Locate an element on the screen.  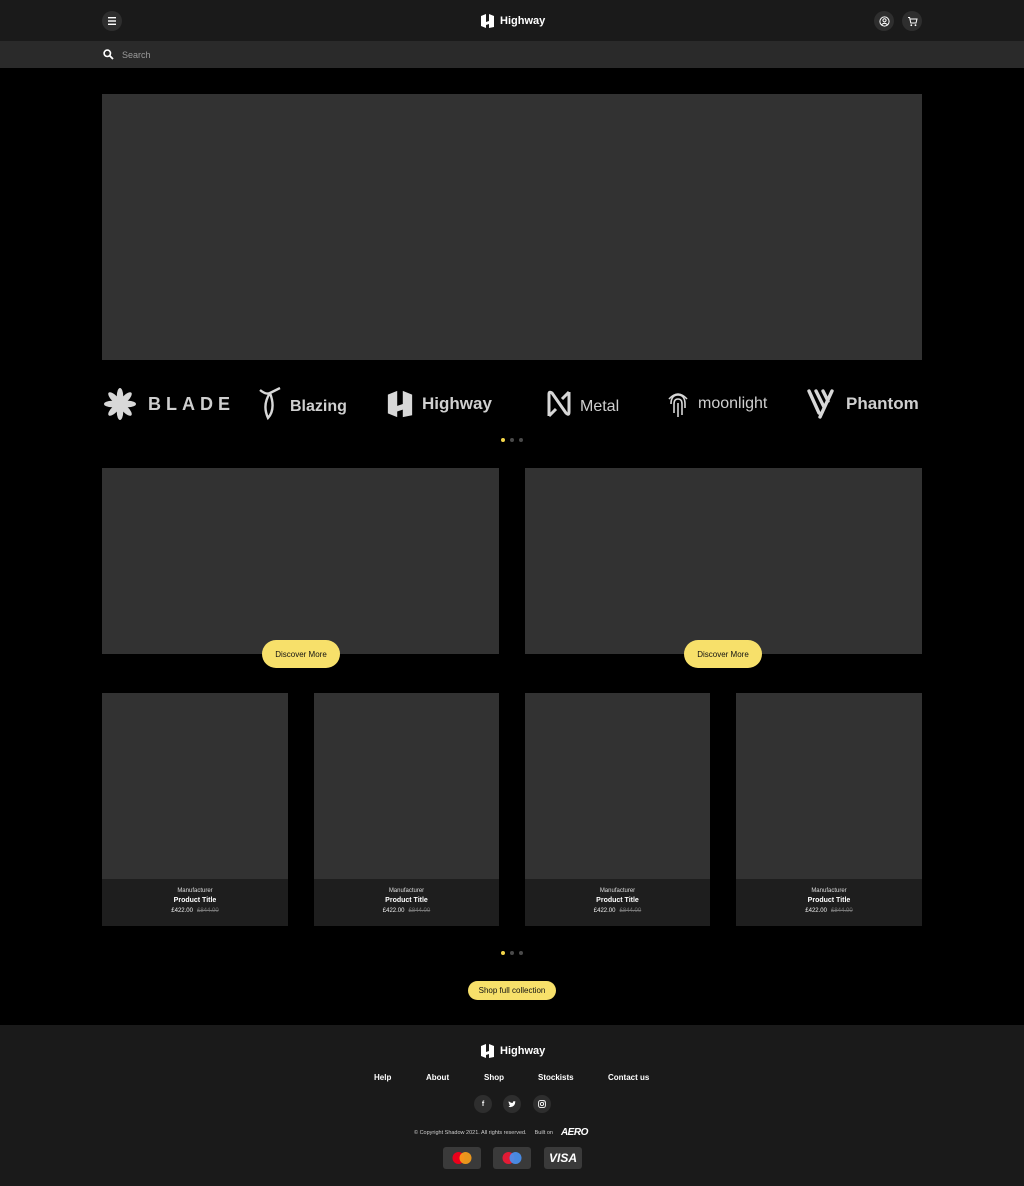
cart-icon is located at coordinates (912, 21).